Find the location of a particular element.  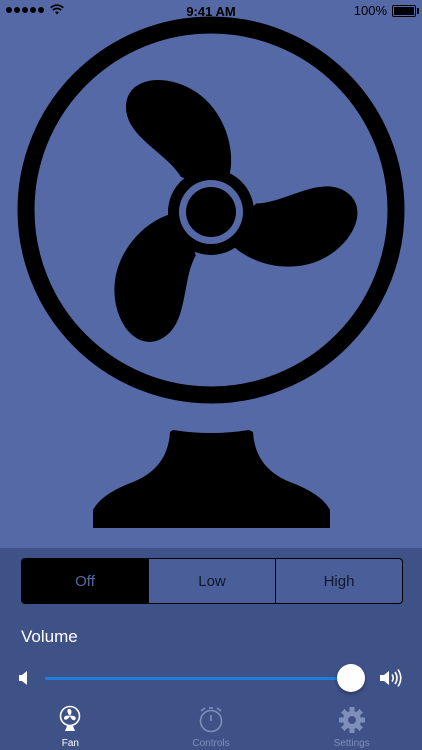

tab-controls: Controls is located at coordinates (211, 726).